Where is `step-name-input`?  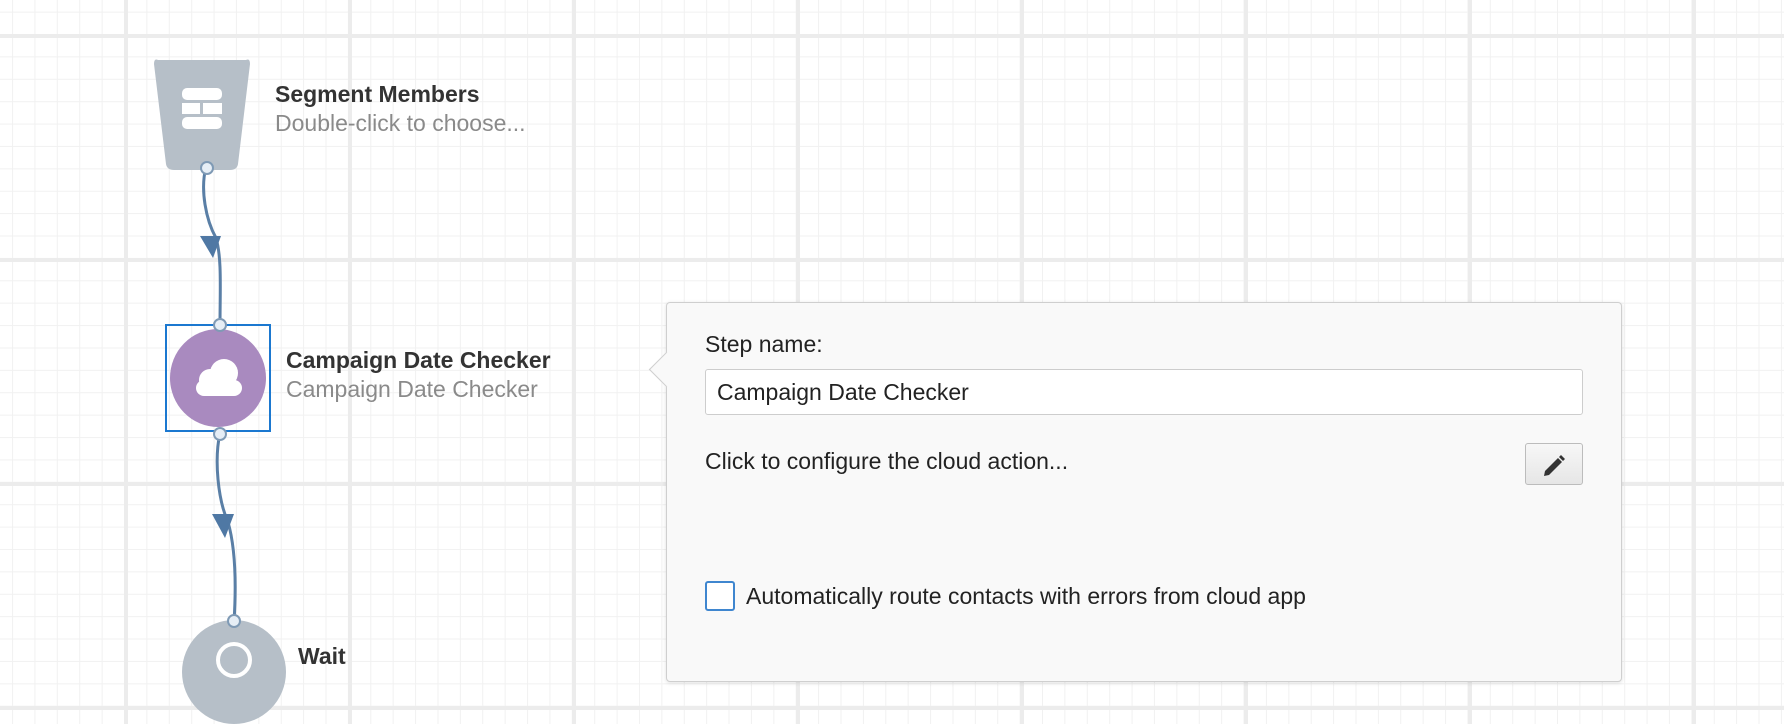 step-name-input is located at coordinates (1144, 392).